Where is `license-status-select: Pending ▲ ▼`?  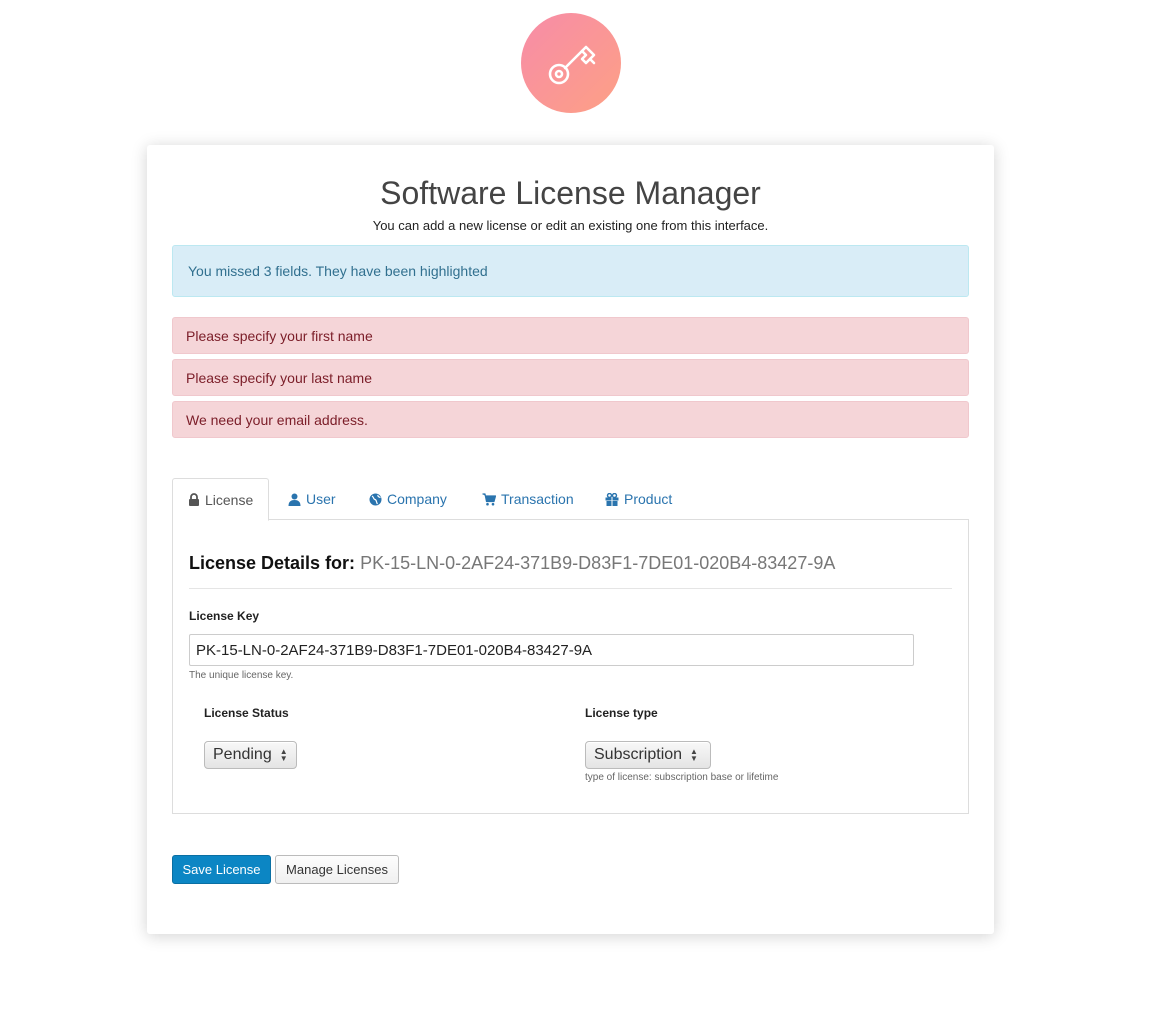
license-status-select: Pending ▲ ▼ is located at coordinates (250, 755).